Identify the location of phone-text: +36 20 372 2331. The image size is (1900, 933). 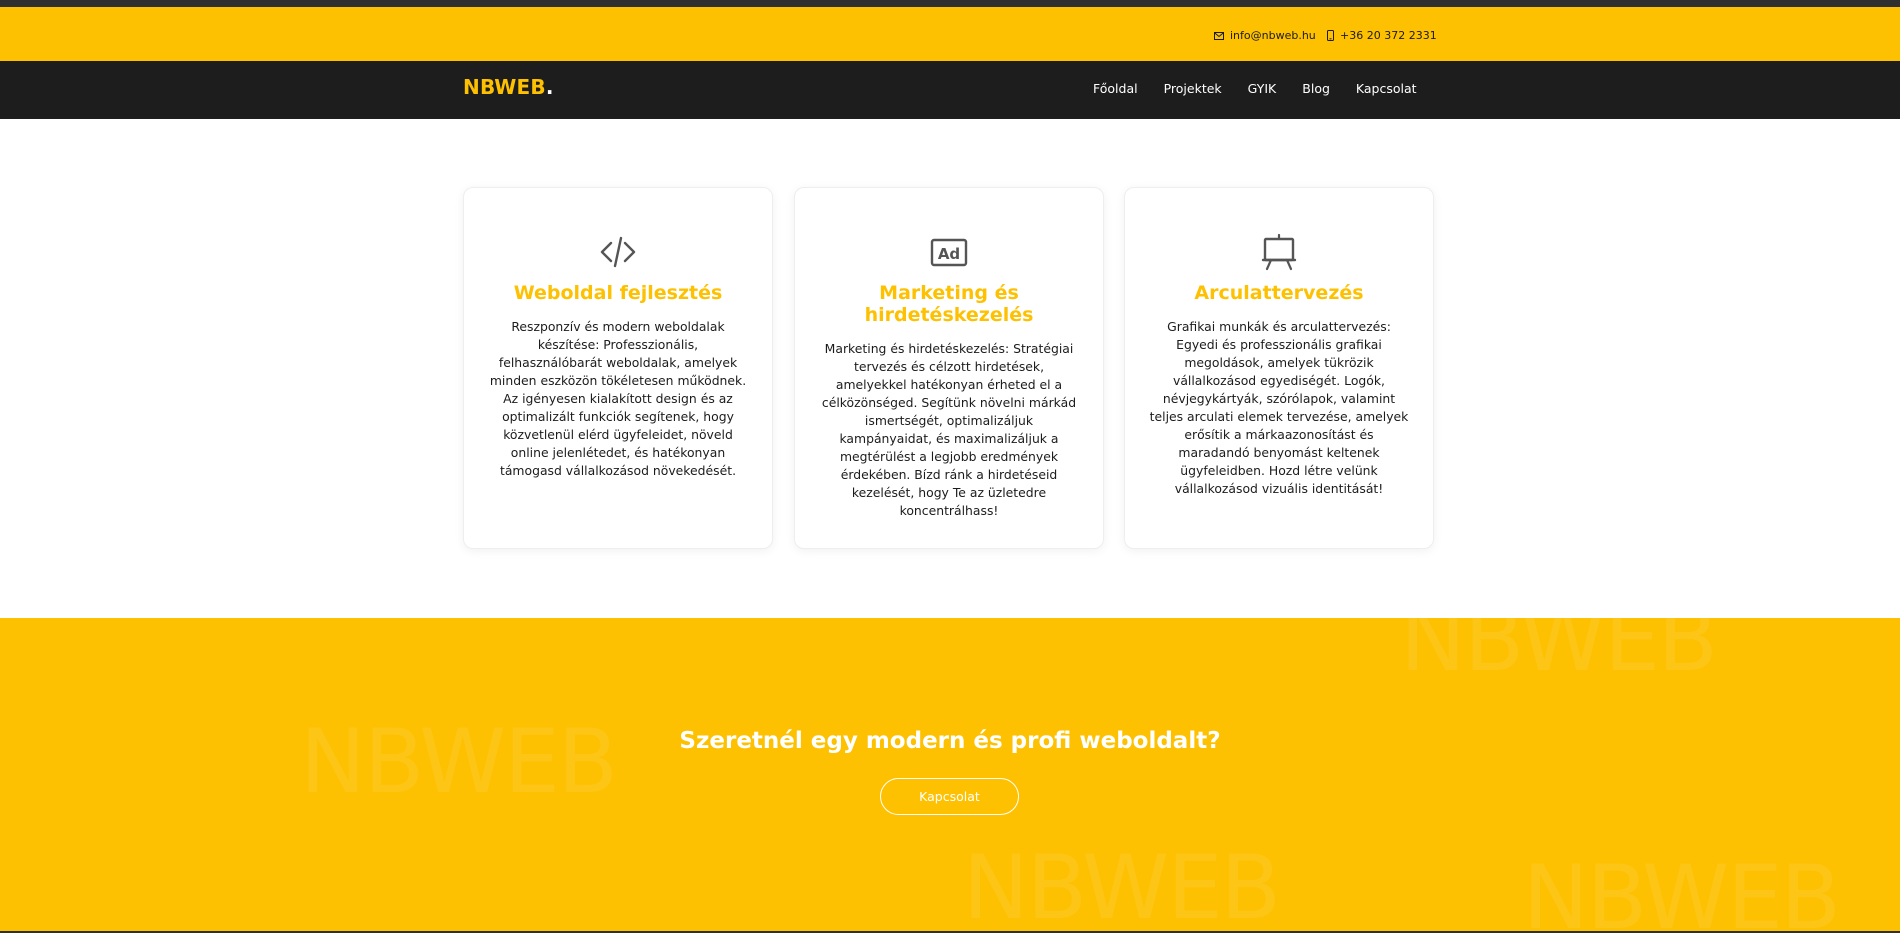
(1388, 35).